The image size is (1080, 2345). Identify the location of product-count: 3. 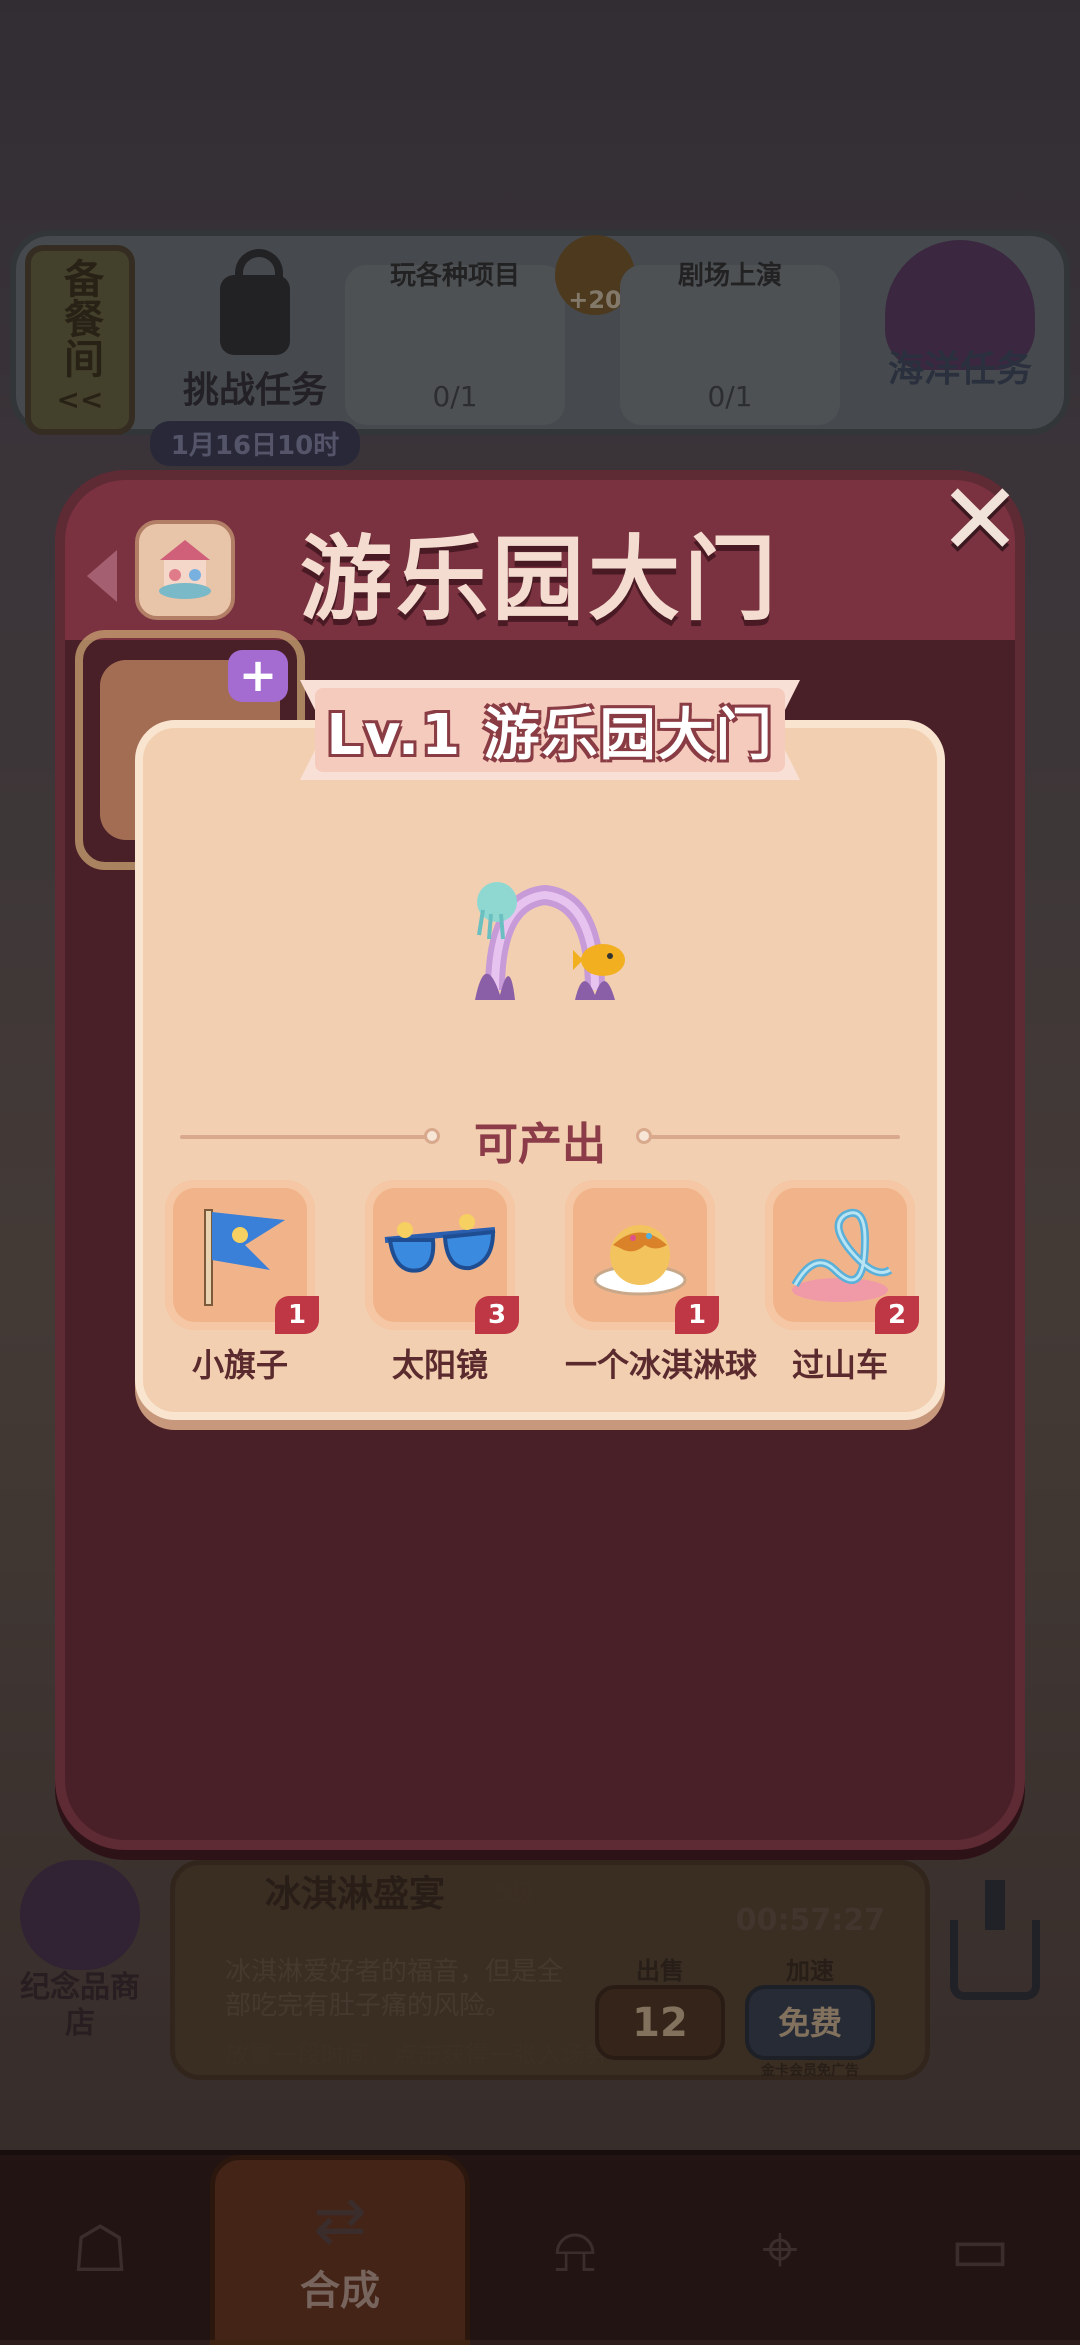
(497, 1315).